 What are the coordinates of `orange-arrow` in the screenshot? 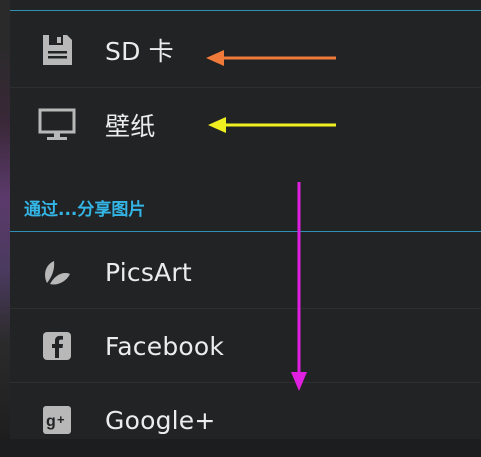 It's located at (271, 58).